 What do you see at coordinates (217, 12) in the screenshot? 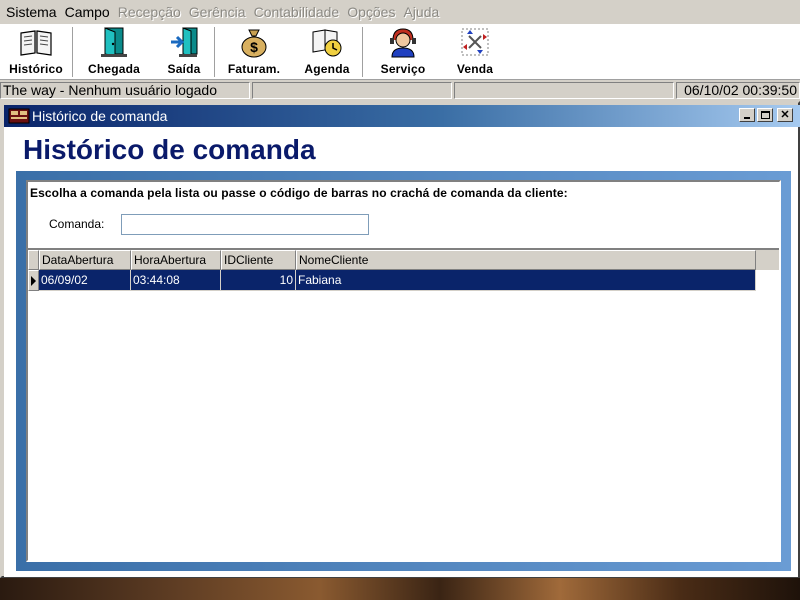
I see `menu-gerencia: Gerência` at bounding box center [217, 12].